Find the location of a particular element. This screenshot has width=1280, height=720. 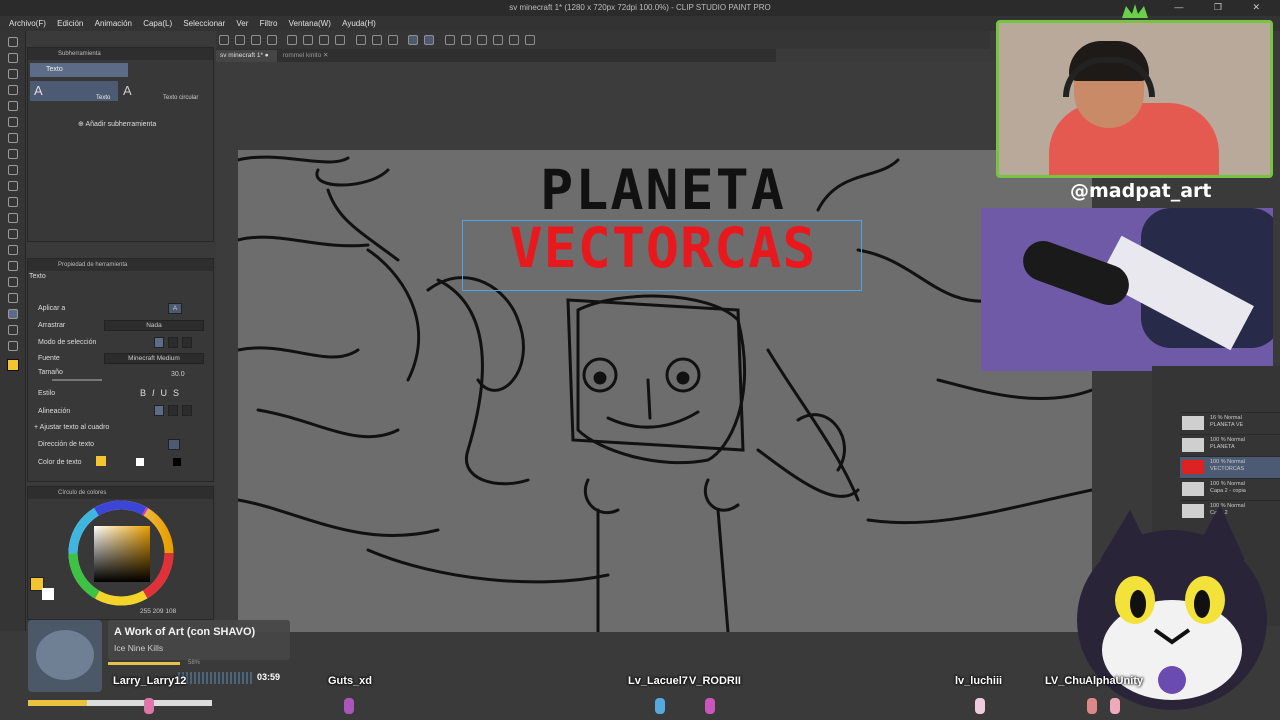

align-right-button is located at coordinates (187, 410).